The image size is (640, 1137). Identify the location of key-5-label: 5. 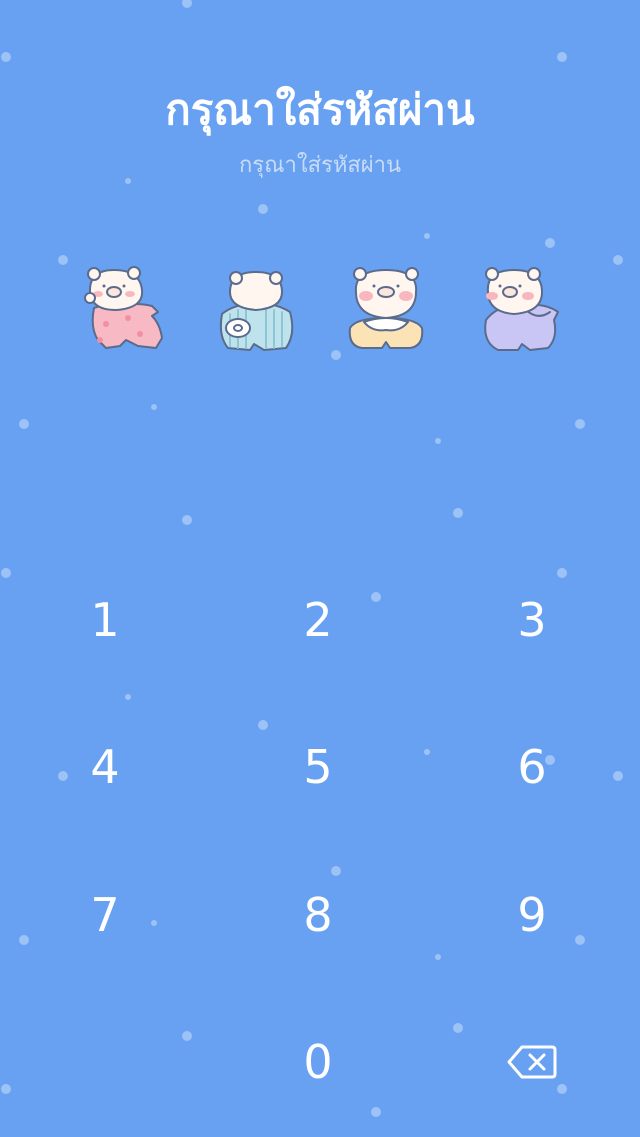
(318, 767).